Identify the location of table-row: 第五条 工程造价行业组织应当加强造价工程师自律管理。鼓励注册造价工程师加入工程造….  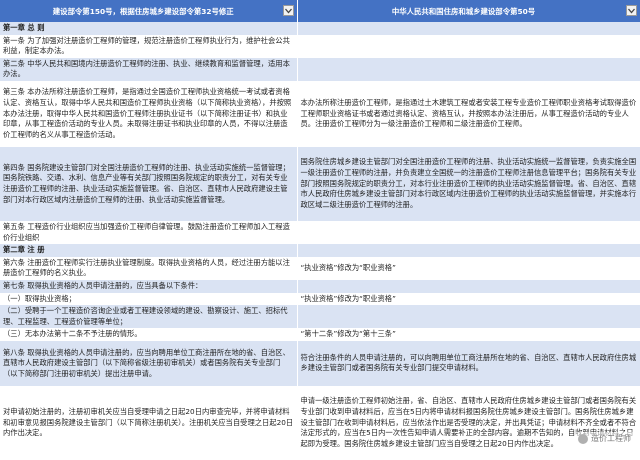
(320, 232).